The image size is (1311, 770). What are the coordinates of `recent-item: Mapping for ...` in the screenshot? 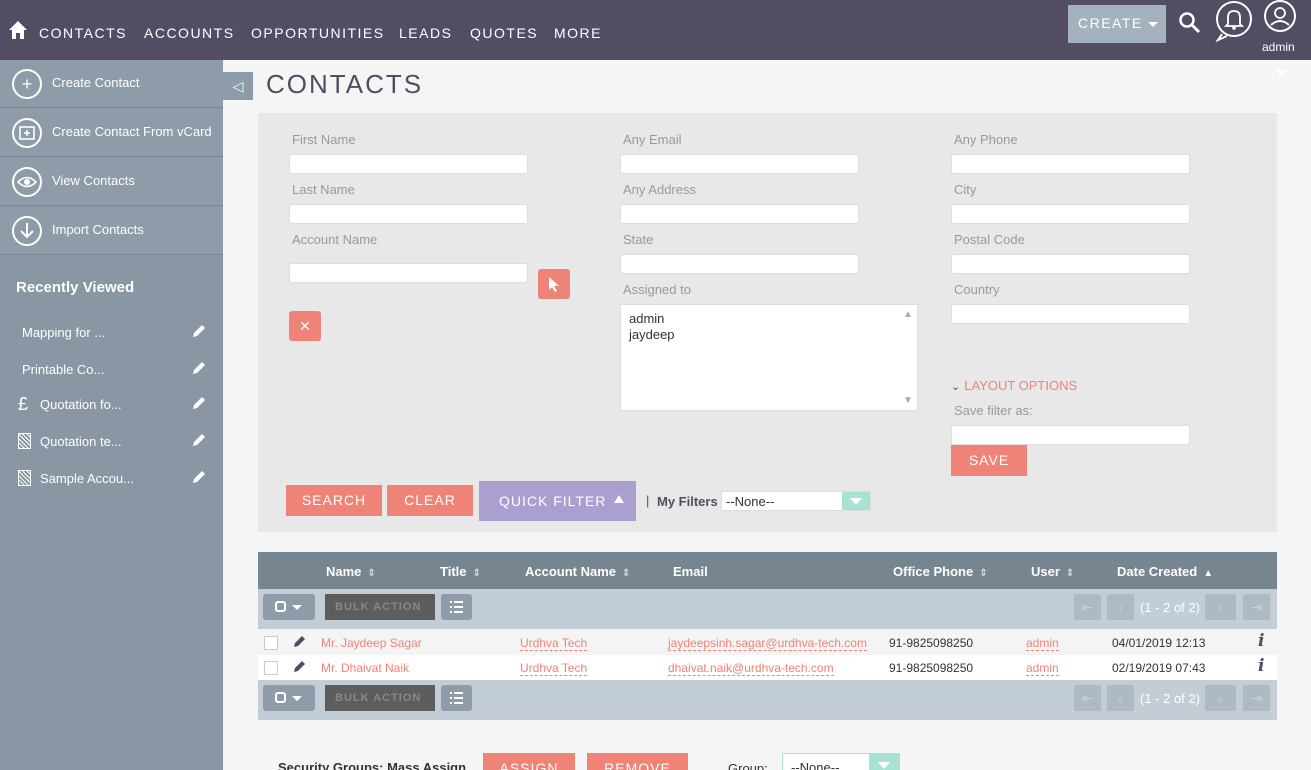 It's located at (111, 333).